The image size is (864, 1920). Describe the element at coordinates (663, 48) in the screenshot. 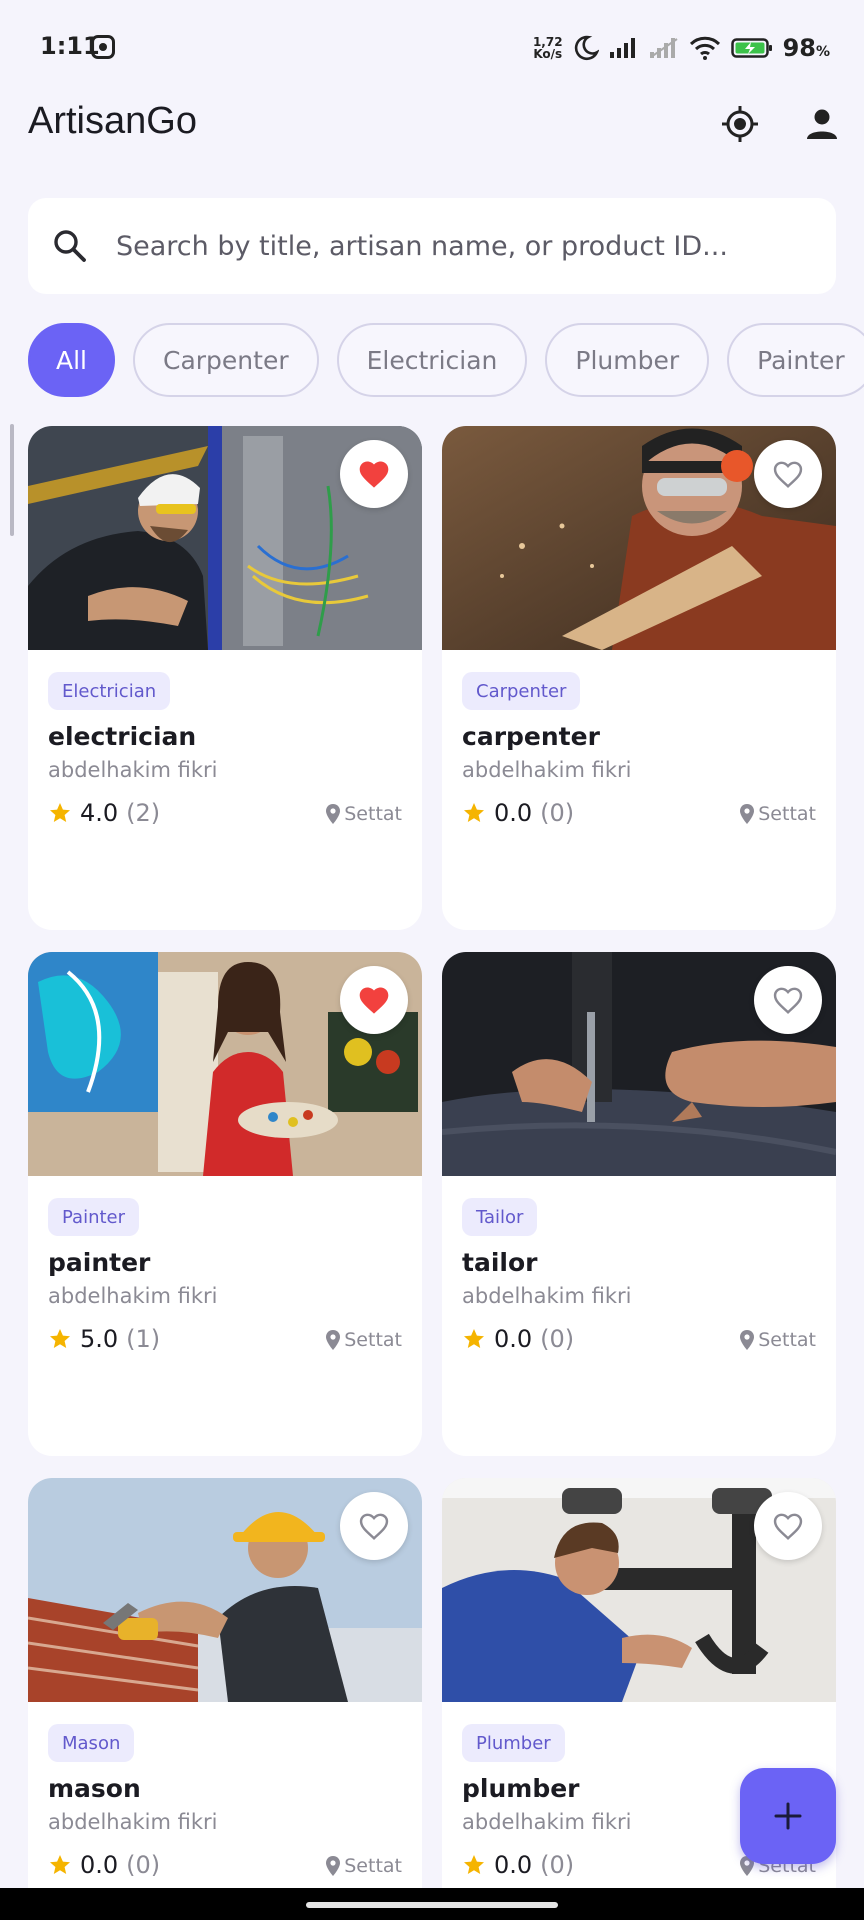

I see `signal-off-icon` at that location.